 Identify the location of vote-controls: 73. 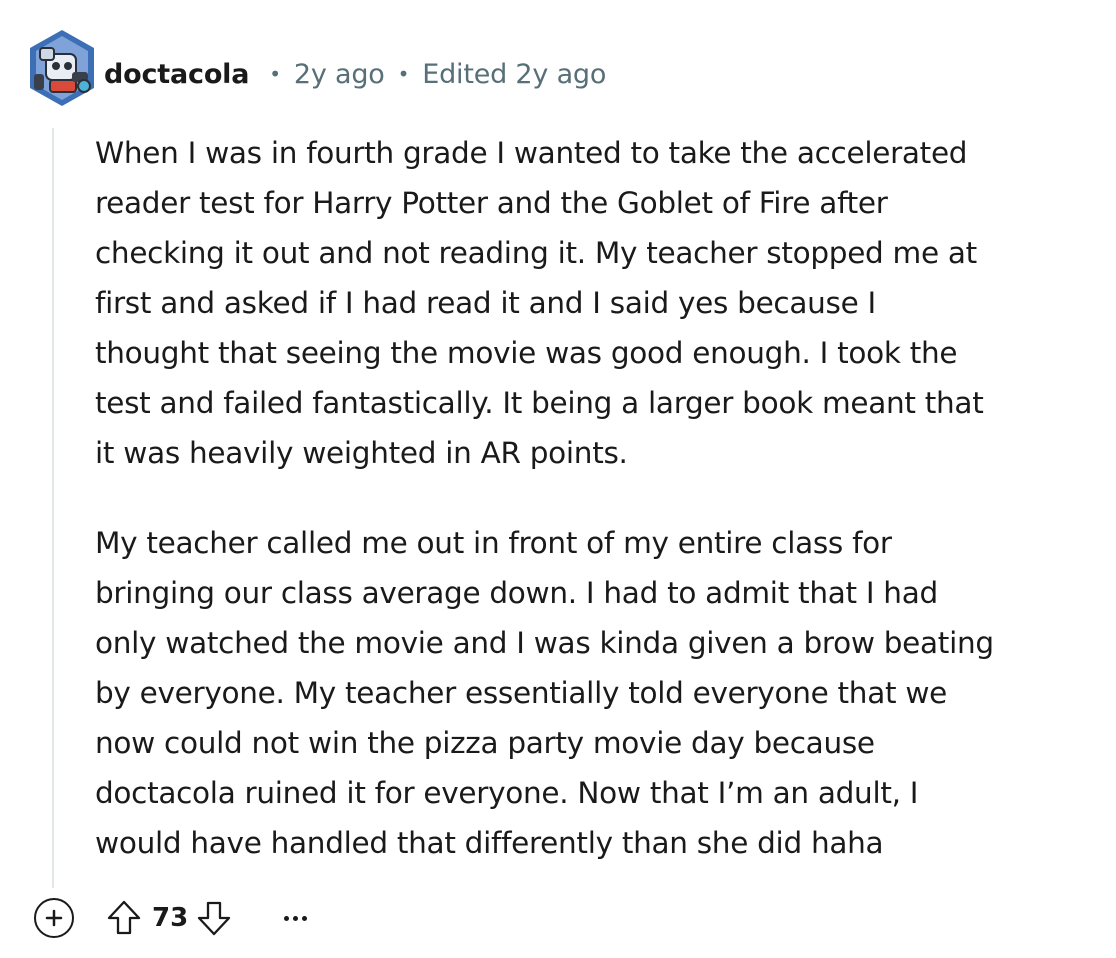
(169, 918).